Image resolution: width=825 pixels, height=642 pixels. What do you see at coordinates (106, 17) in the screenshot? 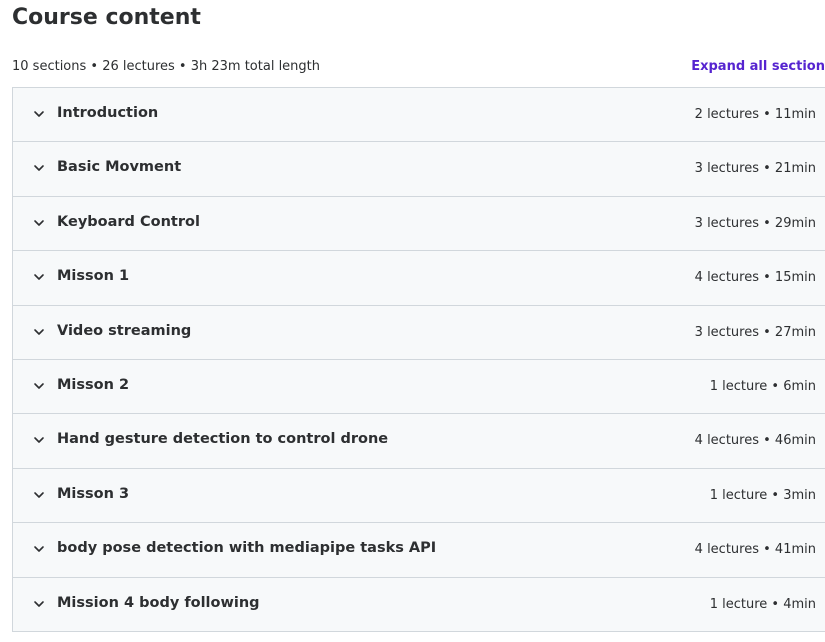
I see `page-title: Course content` at bounding box center [106, 17].